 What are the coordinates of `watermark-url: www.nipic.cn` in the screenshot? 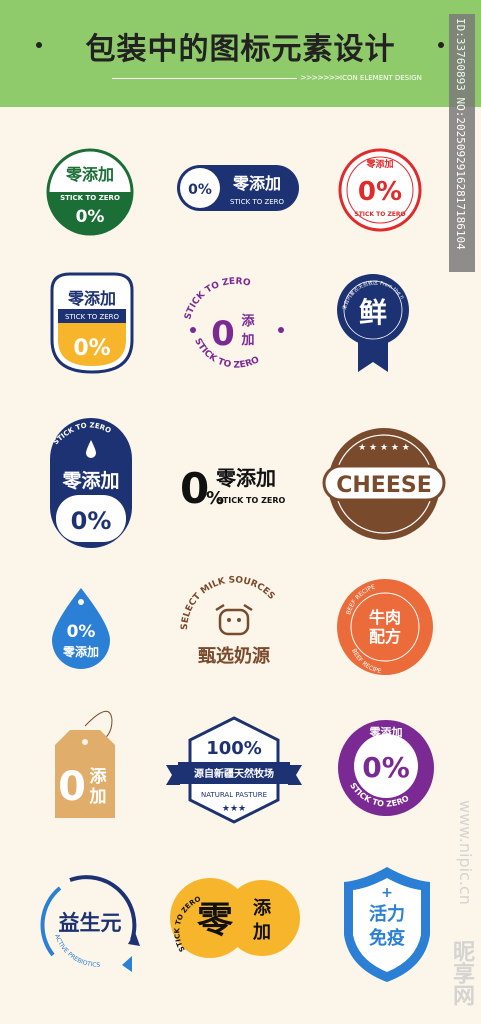 It's located at (465, 852).